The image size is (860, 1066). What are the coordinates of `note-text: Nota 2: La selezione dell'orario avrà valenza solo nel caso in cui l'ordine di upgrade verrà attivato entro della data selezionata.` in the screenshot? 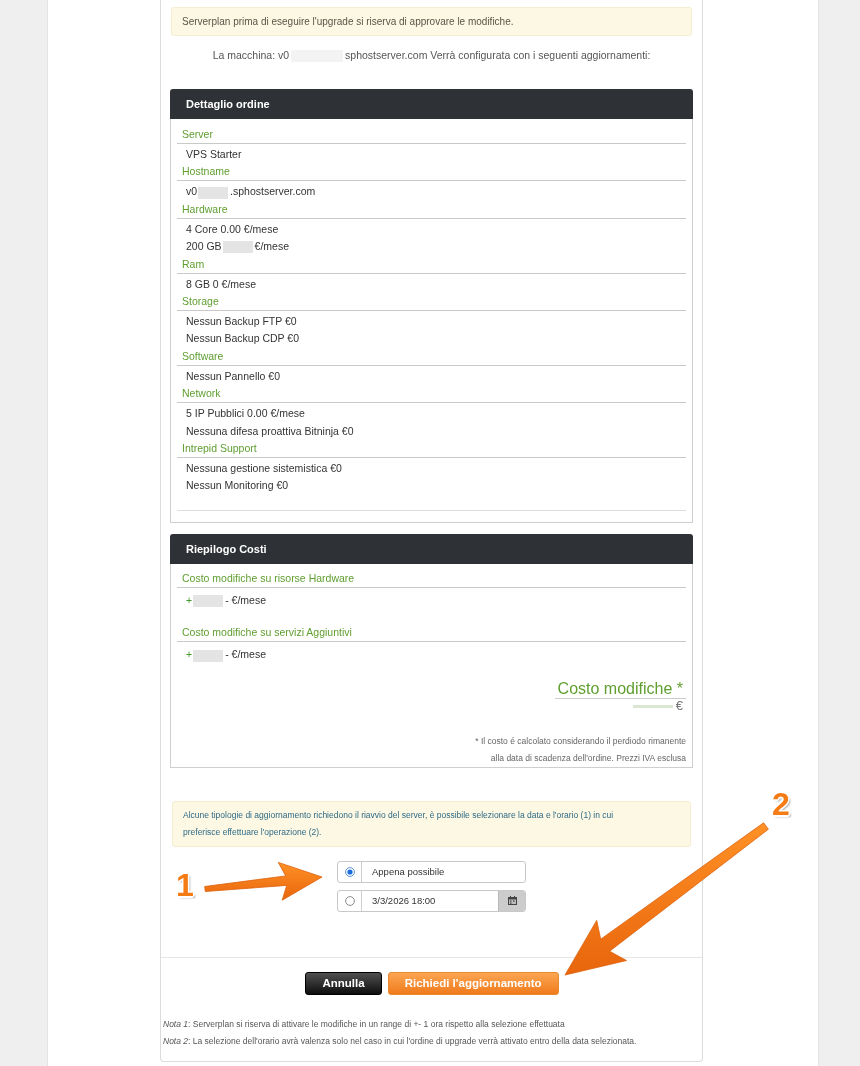 It's located at (400, 1041).